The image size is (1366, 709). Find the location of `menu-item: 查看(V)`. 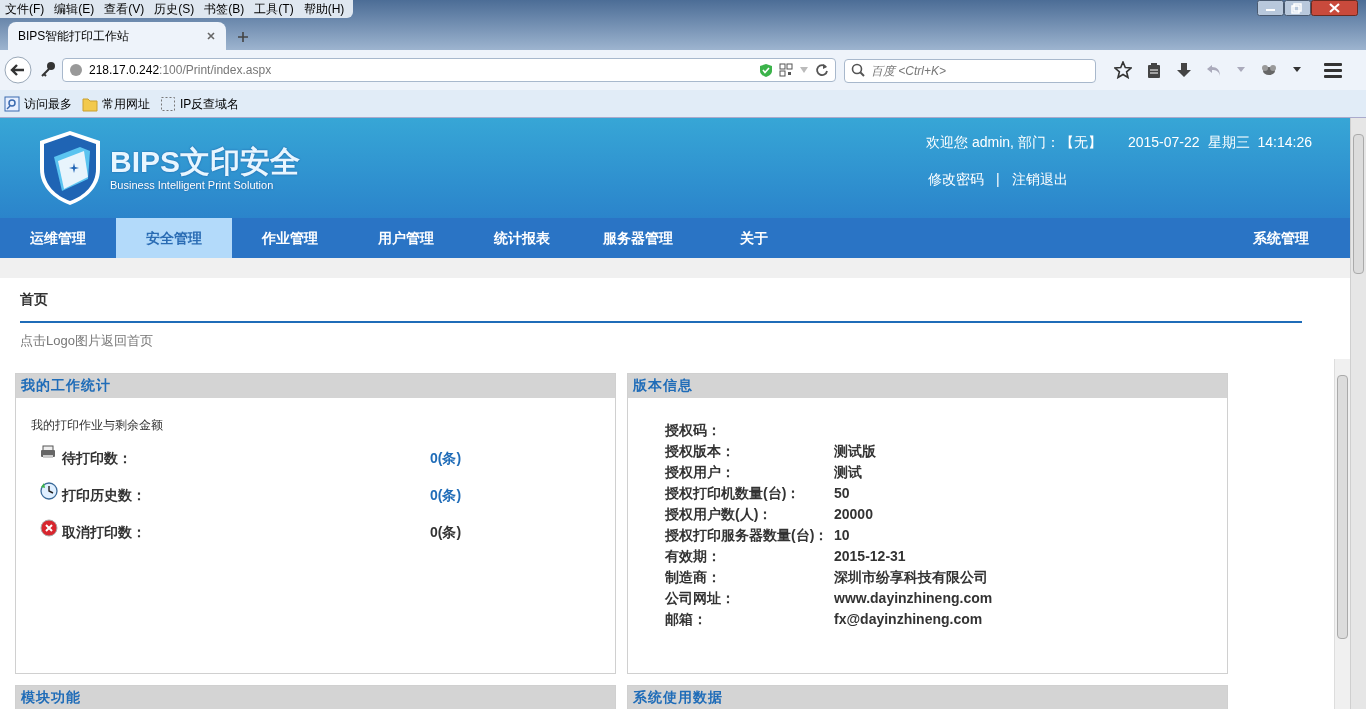

menu-item: 查看(V) is located at coordinates (124, 9).